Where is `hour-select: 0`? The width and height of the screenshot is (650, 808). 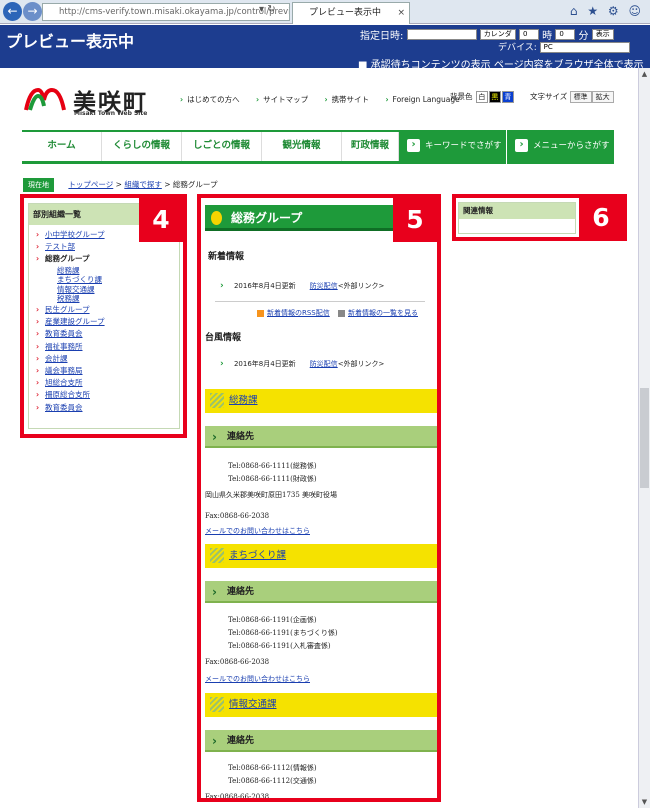
hour-select: 0 is located at coordinates (528, 34).